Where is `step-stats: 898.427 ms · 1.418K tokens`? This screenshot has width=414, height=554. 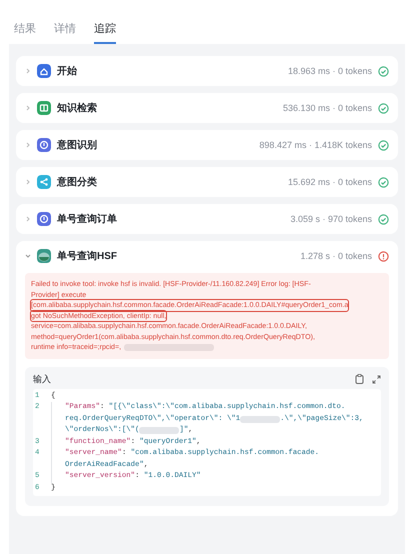 step-stats: 898.427 ms · 1.418K tokens is located at coordinates (315, 145).